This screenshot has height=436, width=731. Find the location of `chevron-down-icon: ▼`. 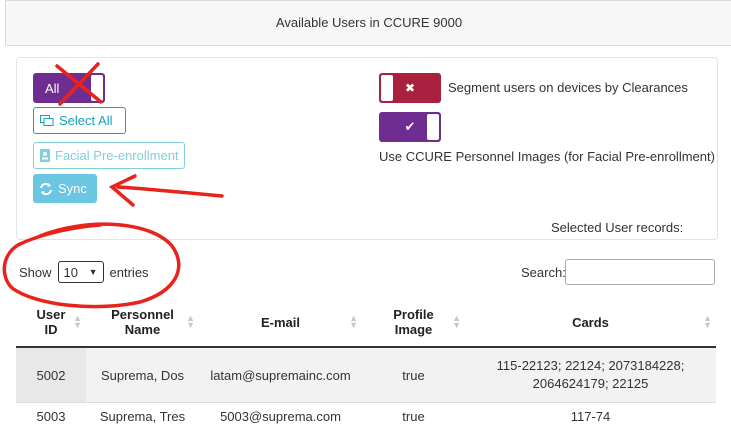

chevron-down-icon: ▼ is located at coordinates (93, 272).